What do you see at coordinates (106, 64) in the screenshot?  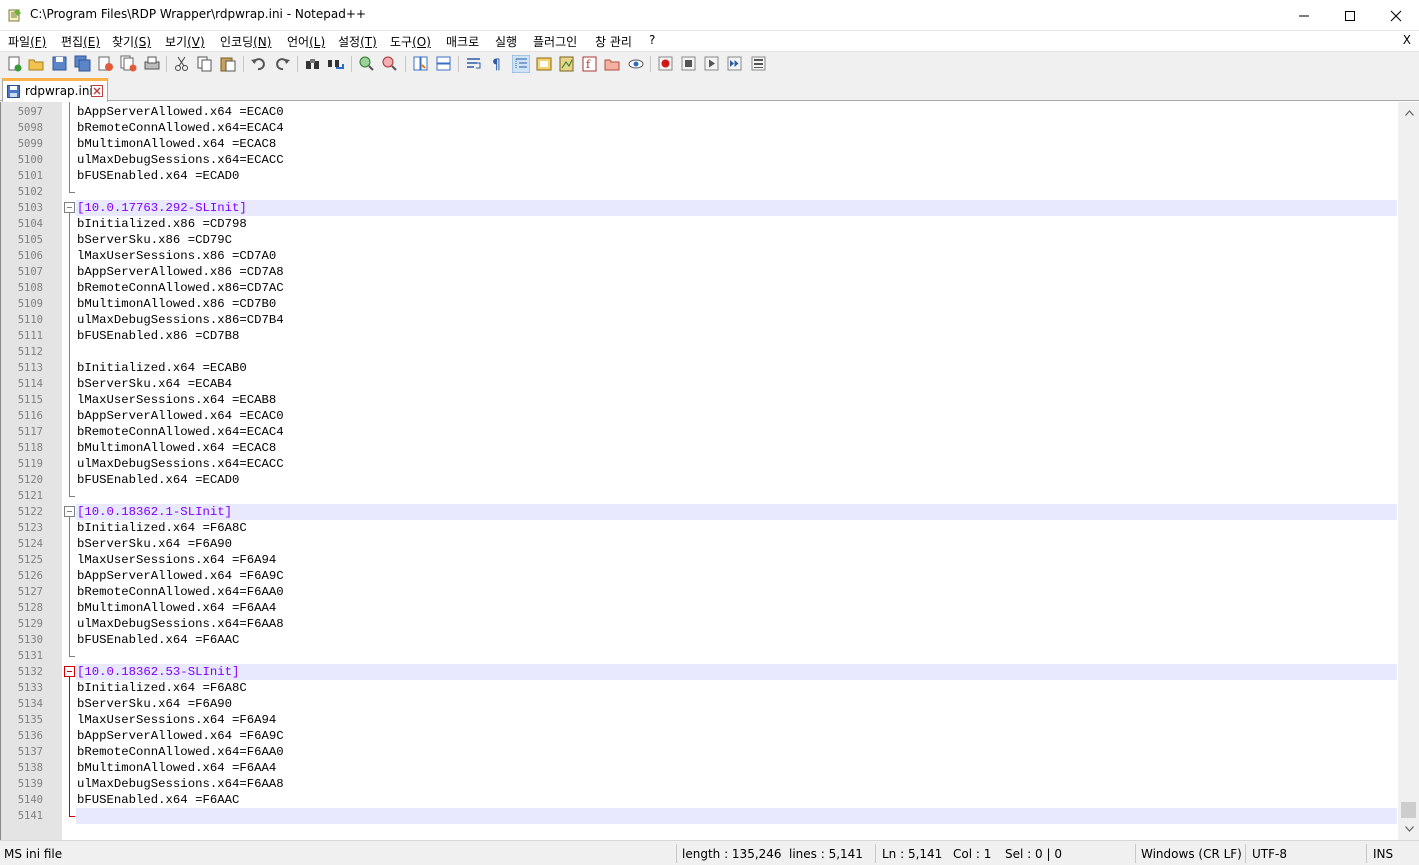 I see `close-button` at bounding box center [106, 64].